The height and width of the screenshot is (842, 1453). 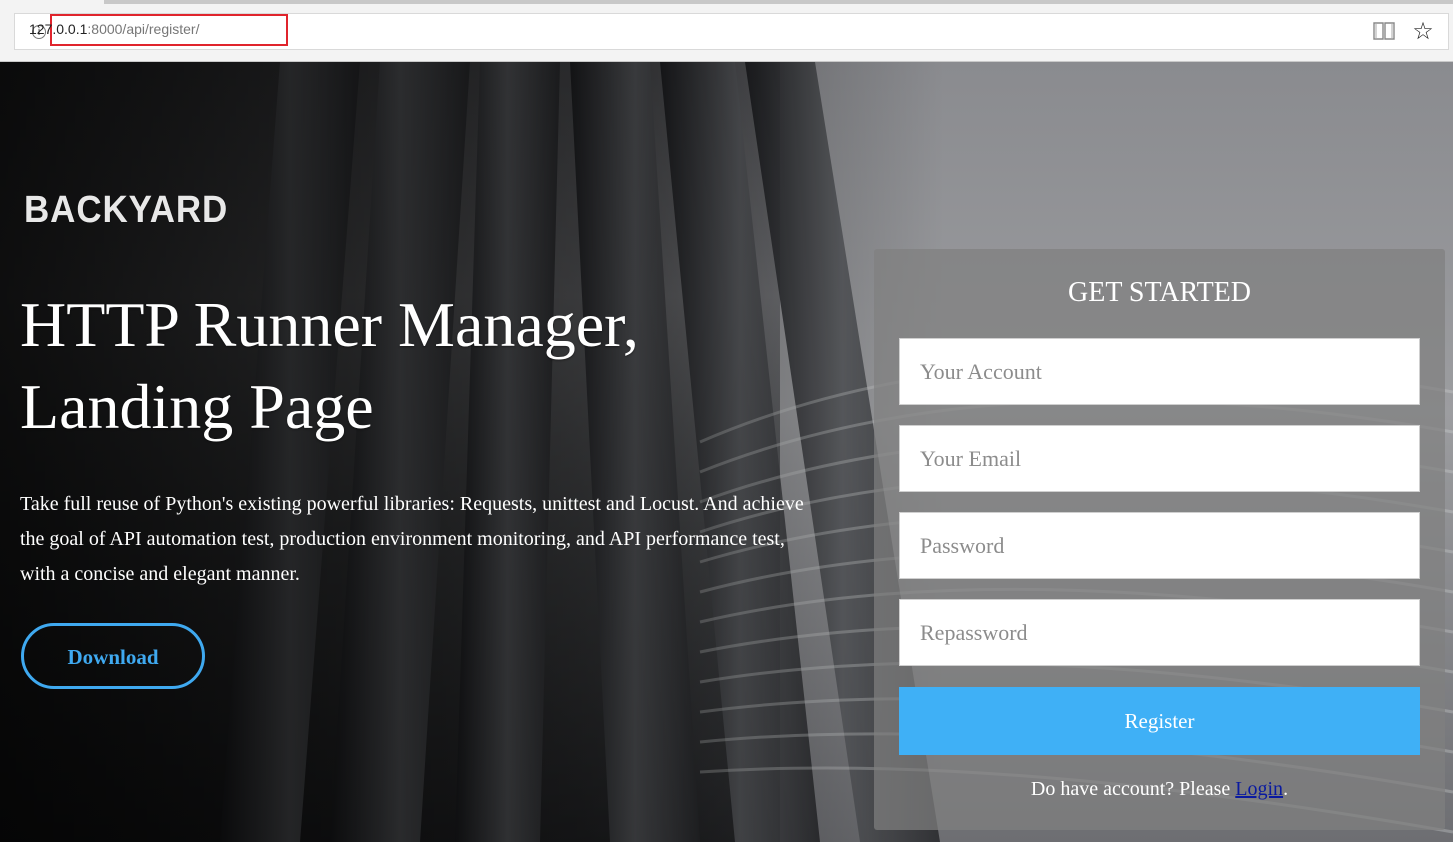 What do you see at coordinates (1259, 789) in the screenshot?
I see `login-link: Login` at bounding box center [1259, 789].